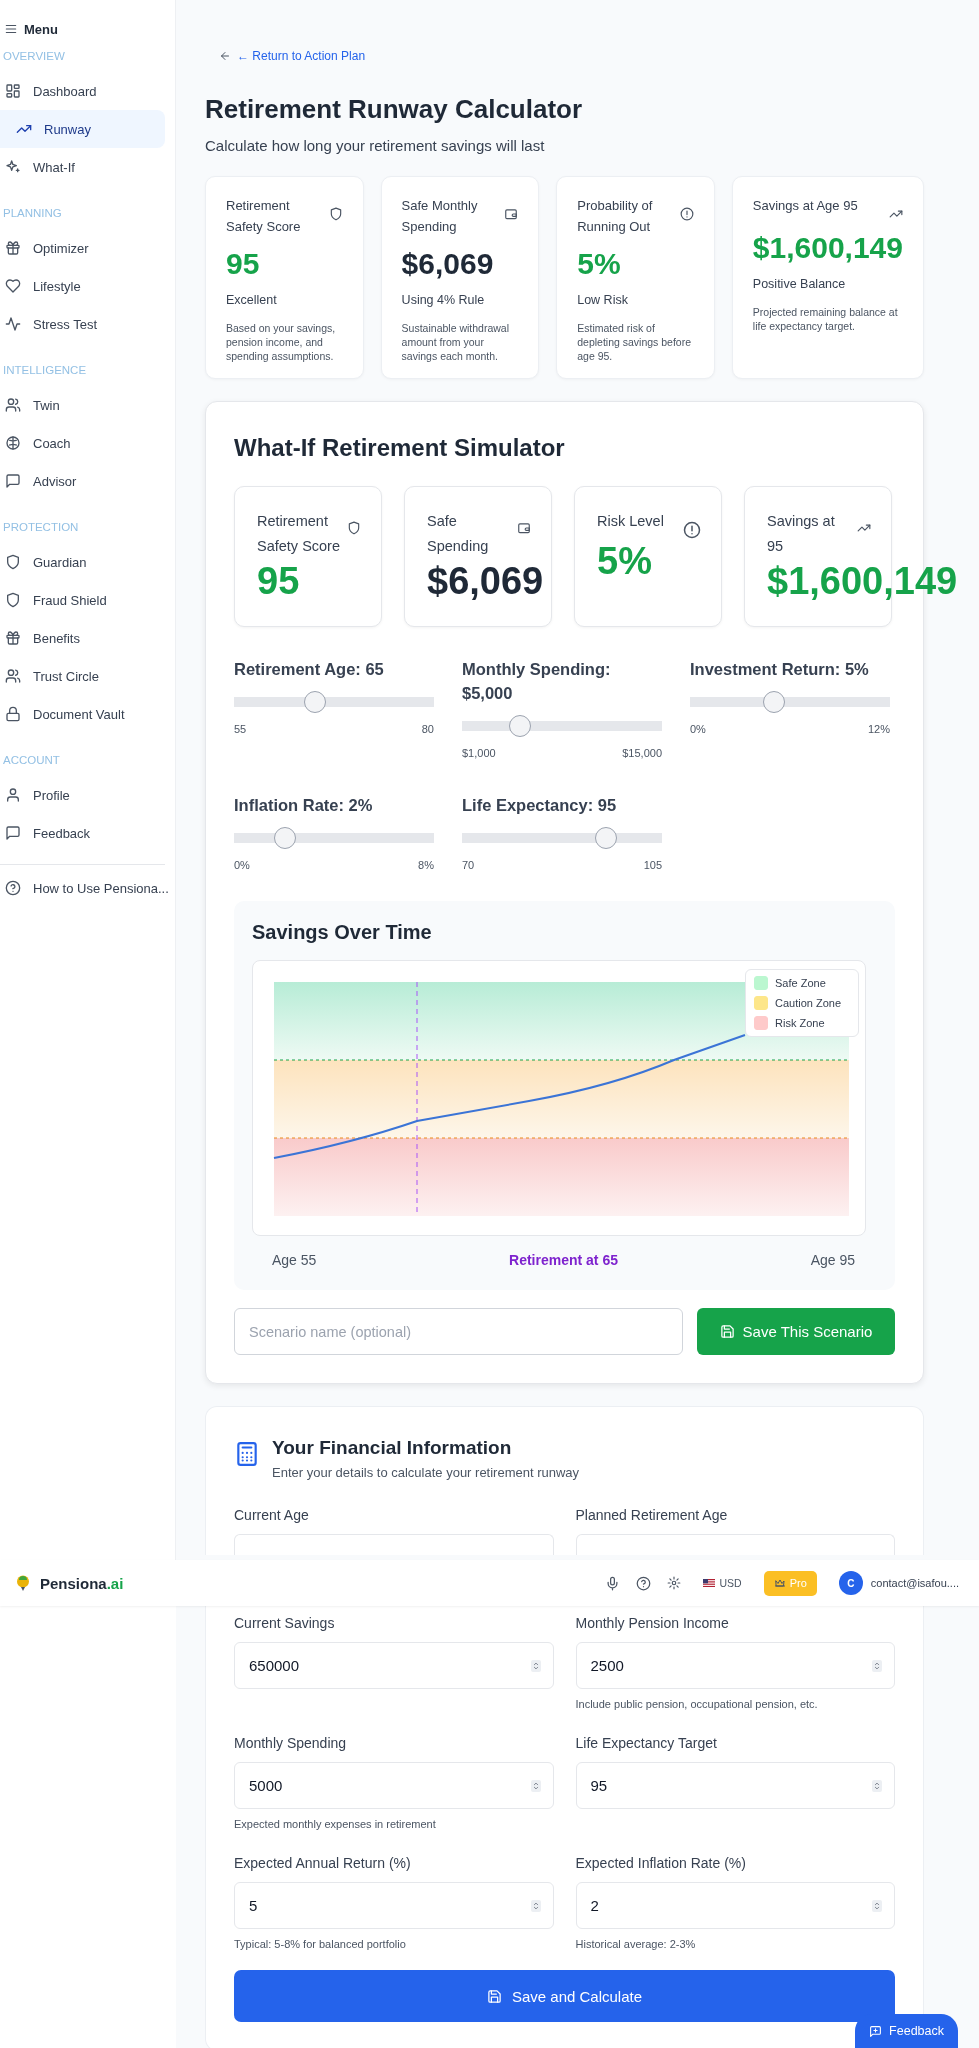 Image resolution: width=979 pixels, height=2048 pixels. Describe the element at coordinates (479, 753) in the screenshot. I see `slider-min: $1,000` at that location.